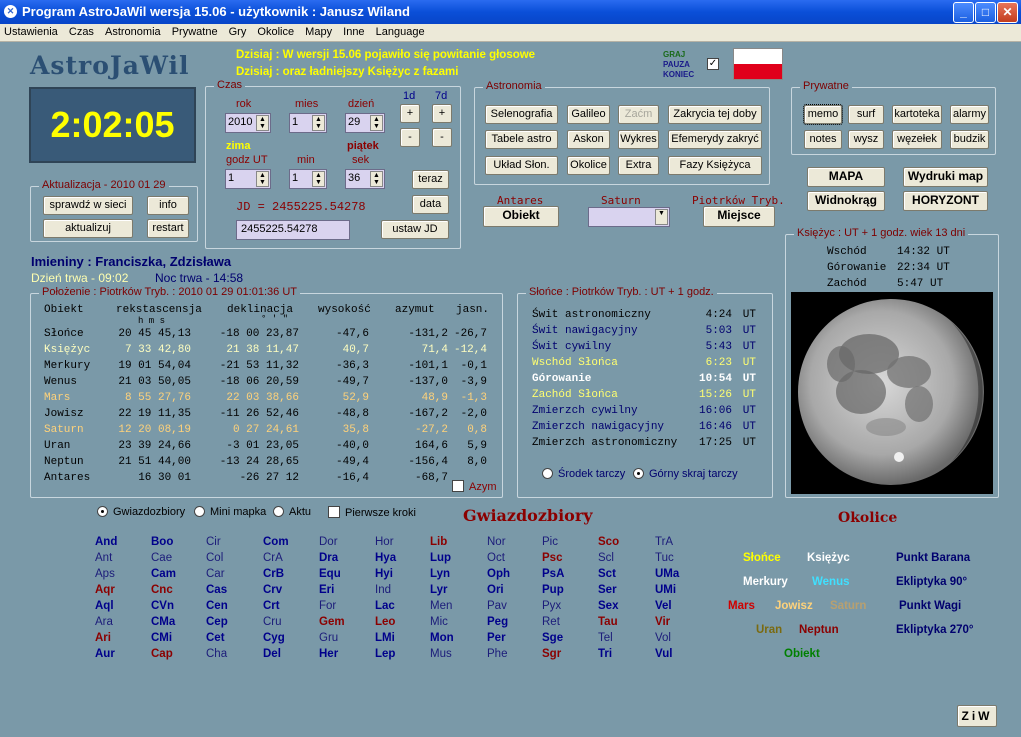  Describe the element at coordinates (678, 65) in the screenshot. I see `game-pauza: PAUZA` at that location.